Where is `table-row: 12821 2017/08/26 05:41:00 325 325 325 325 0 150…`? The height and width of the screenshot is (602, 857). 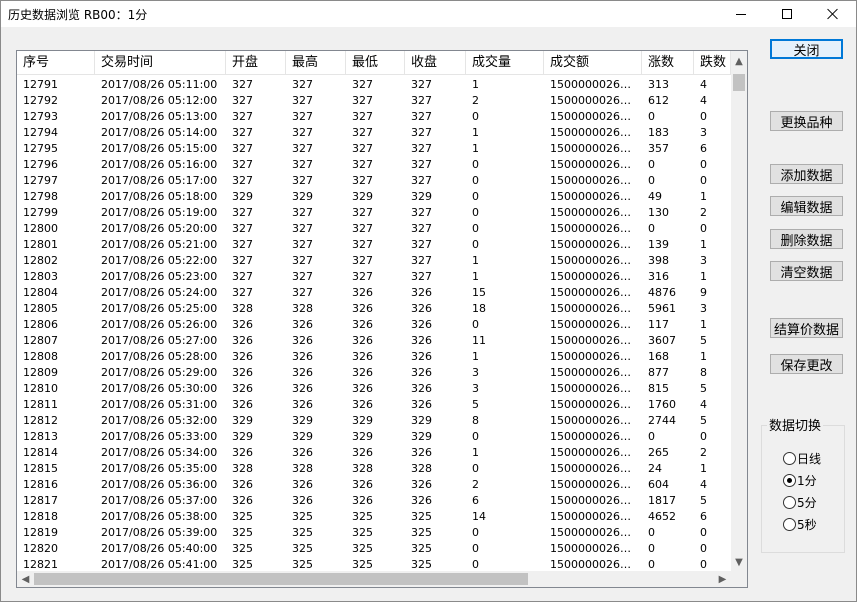 table-row: 12821 2017/08/26 05:41:00 325 325 325 325 0 150… is located at coordinates (374, 564).